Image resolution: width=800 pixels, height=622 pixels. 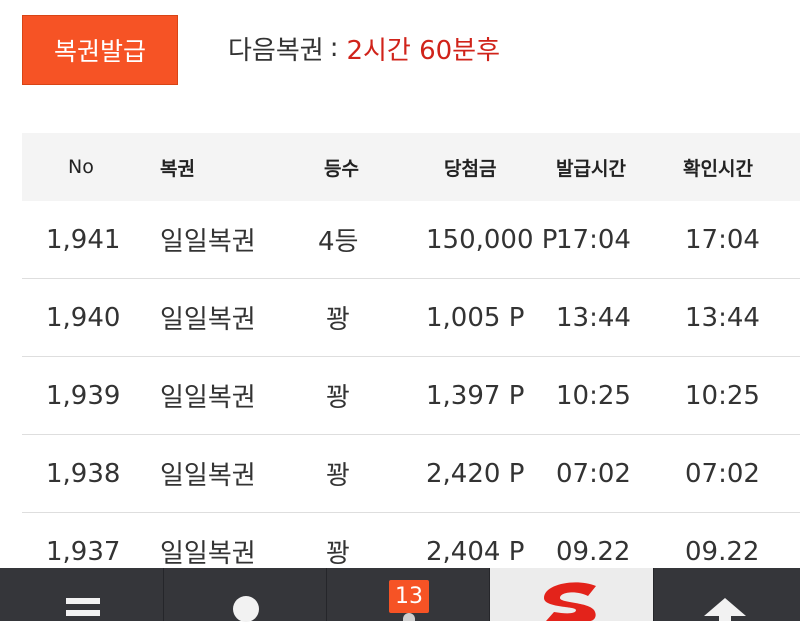 What do you see at coordinates (722, 473) in the screenshot?
I see `cell-check-time: 07:02` at bounding box center [722, 473].